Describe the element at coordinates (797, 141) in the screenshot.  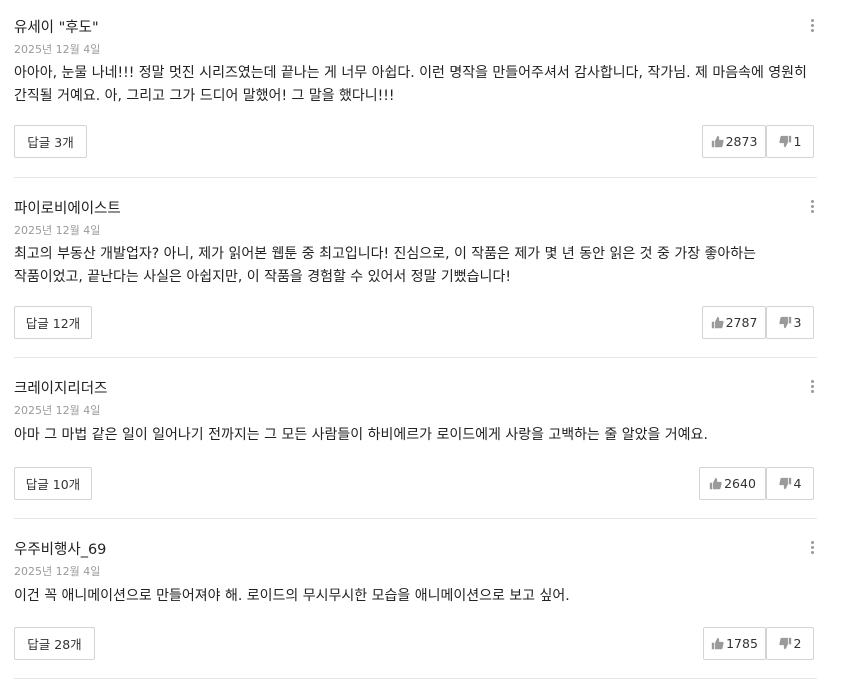
I see `dislike-count: 1` at that location.